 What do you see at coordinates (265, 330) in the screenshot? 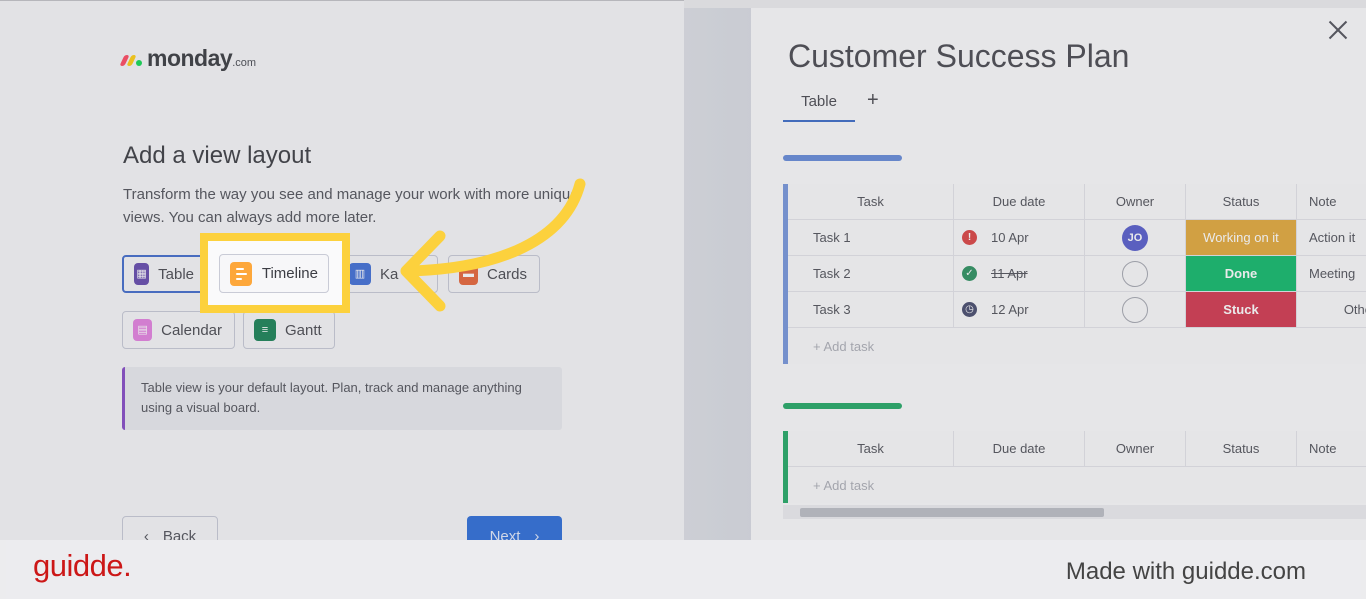
I see `gantt-icon: ≡` at bounding box center [265, 330].